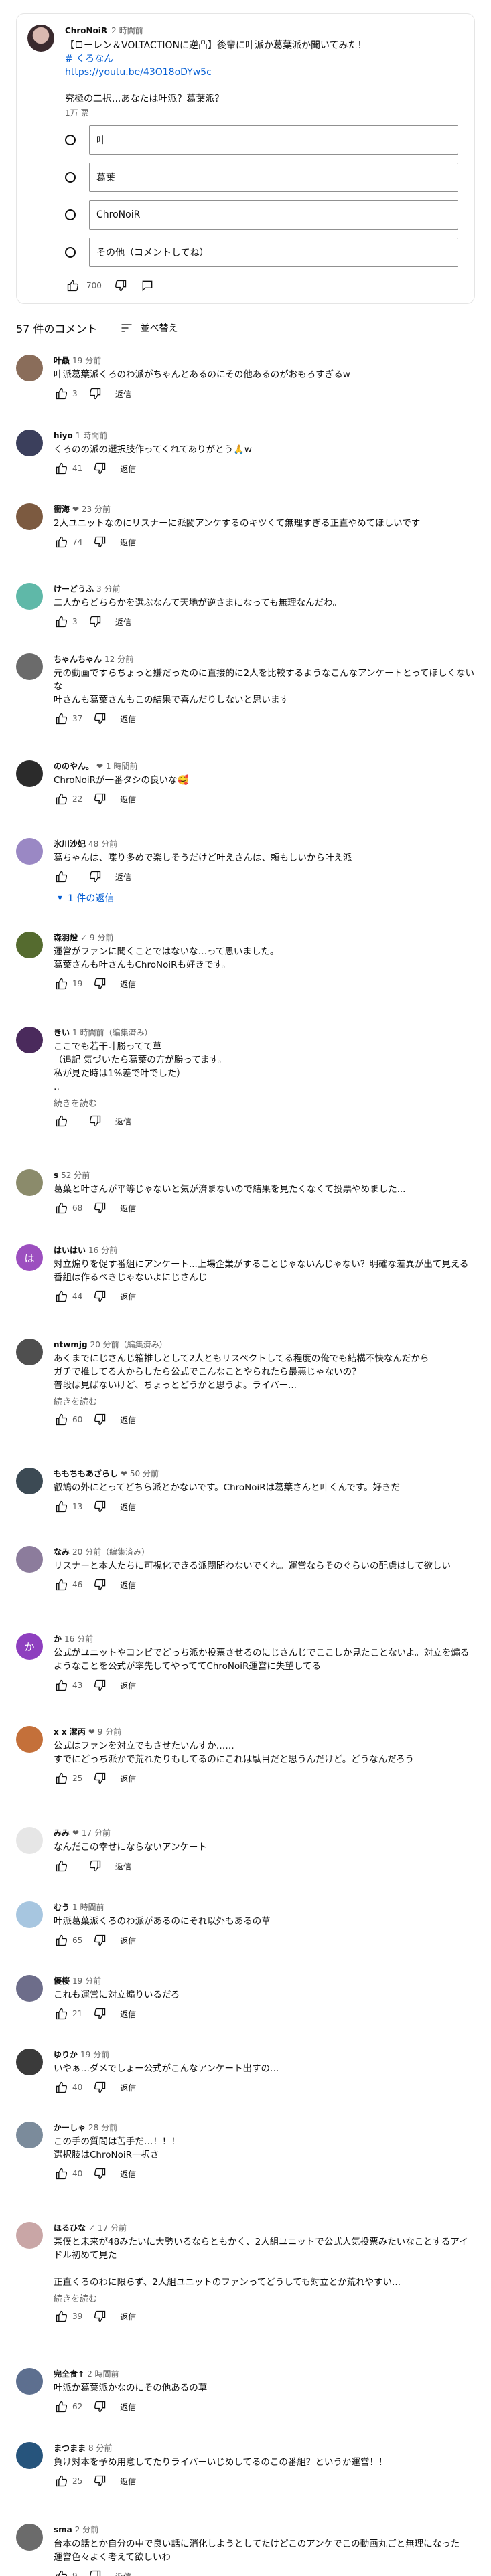 The height and width of the screenshot is (2576, 491). I want to click on poll-option: 叶, so click(261, 140).